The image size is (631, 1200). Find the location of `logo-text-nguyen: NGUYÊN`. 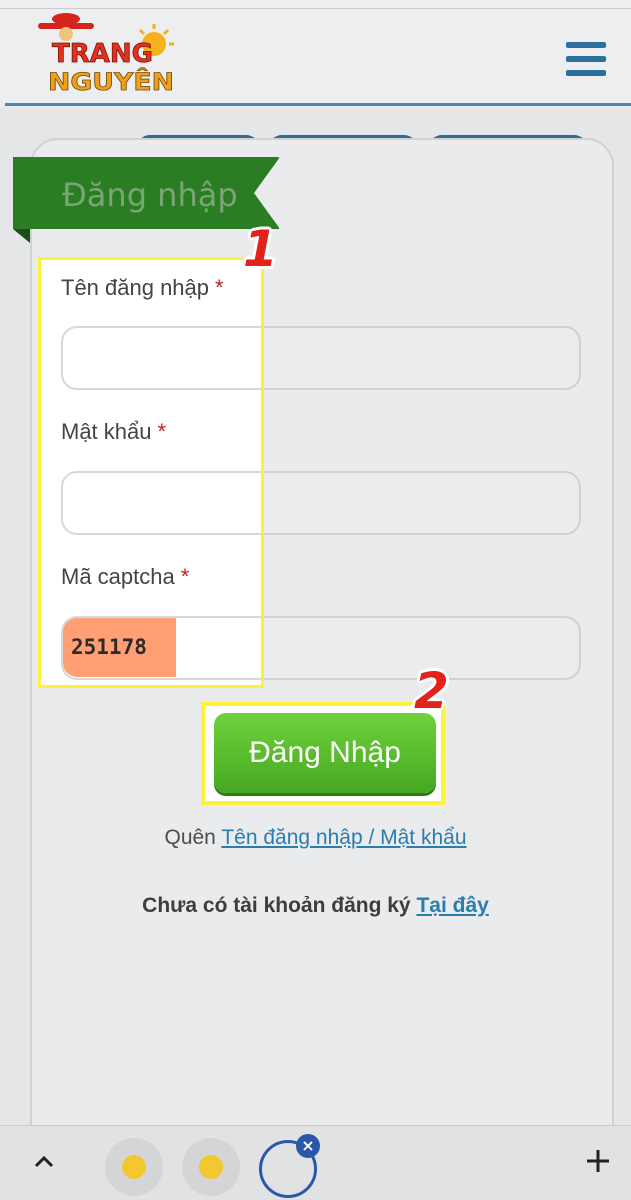

logo-text-nguyen: NGUYÊN is located at coordinates (111, 81).